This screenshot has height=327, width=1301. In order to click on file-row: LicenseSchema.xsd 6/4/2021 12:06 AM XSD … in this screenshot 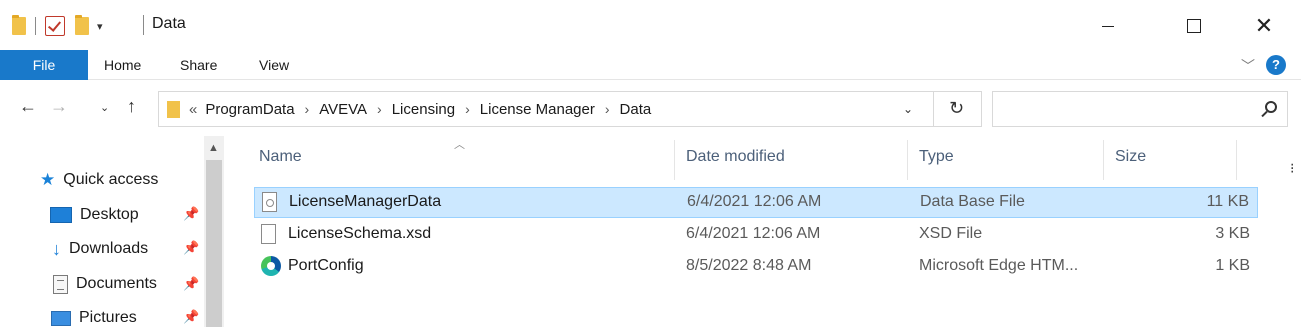, I will do `click(756, 235)`.